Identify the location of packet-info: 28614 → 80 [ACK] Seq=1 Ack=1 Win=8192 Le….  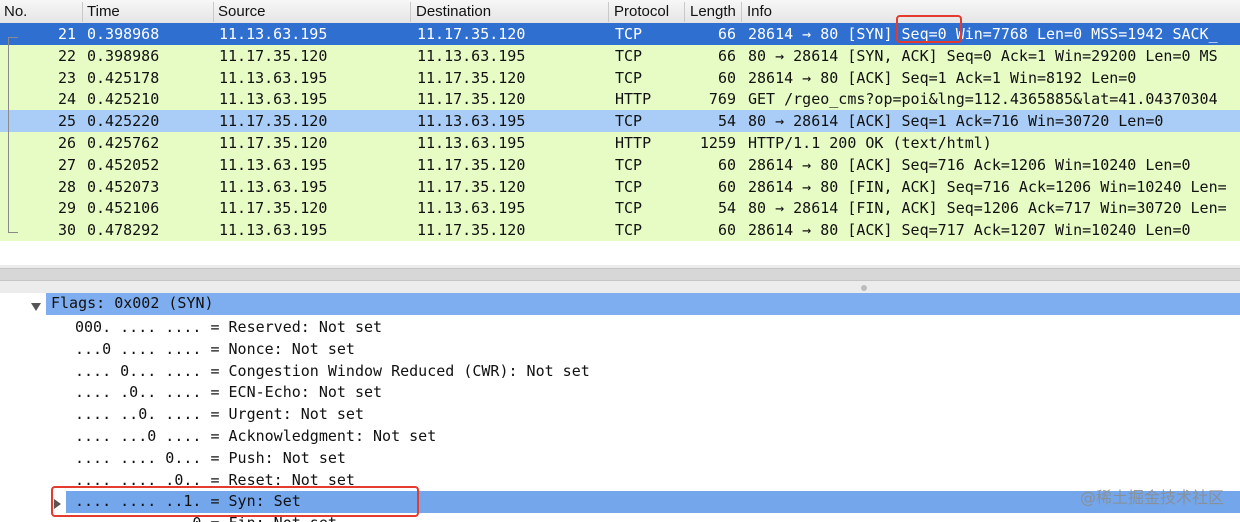
(942, 77).